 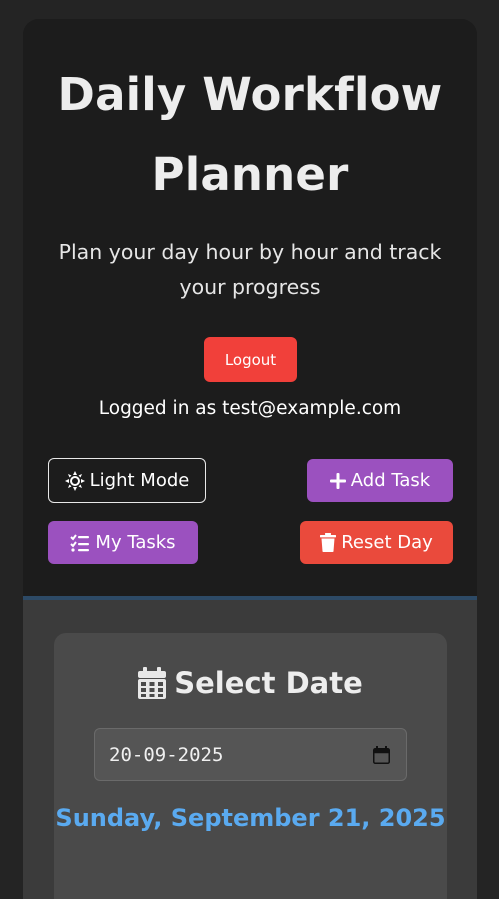 I want to click on date-card-heading: Select Date, so click(x=250, y=683).